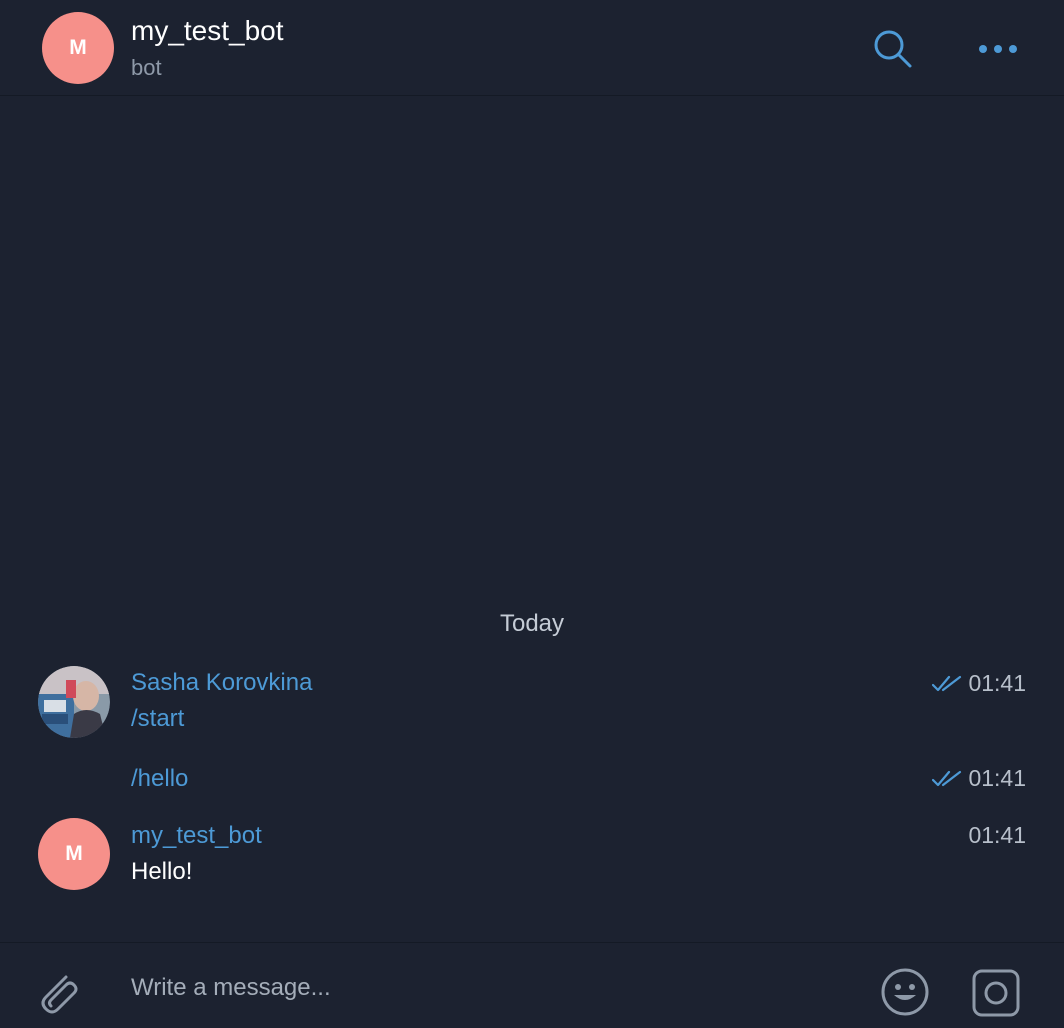 The height and width of the screenshot is (1028, 1064). Describe the element at coordinates (59, 994) in the screenshot. I see `paperclip-icon` at that location.